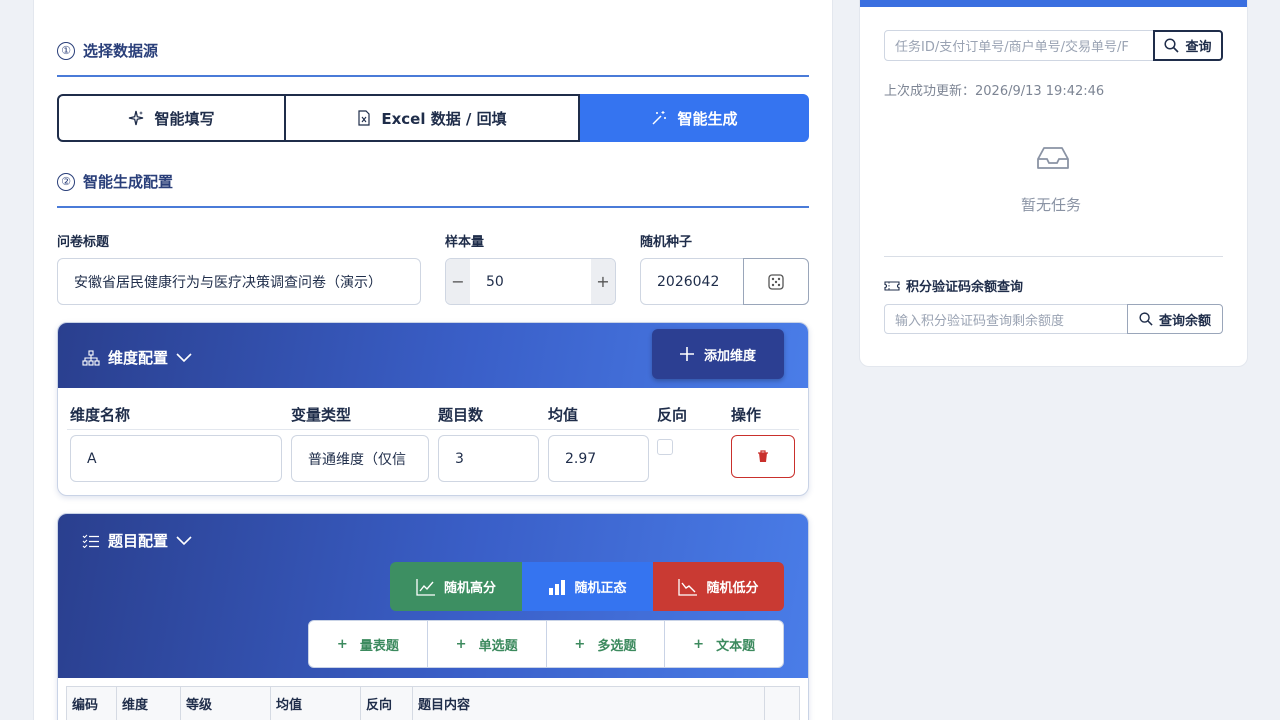  What do you see at coordinates (892, 285) in the screenshot?
I see `ticket-icon` at bounding box center [892, 285].